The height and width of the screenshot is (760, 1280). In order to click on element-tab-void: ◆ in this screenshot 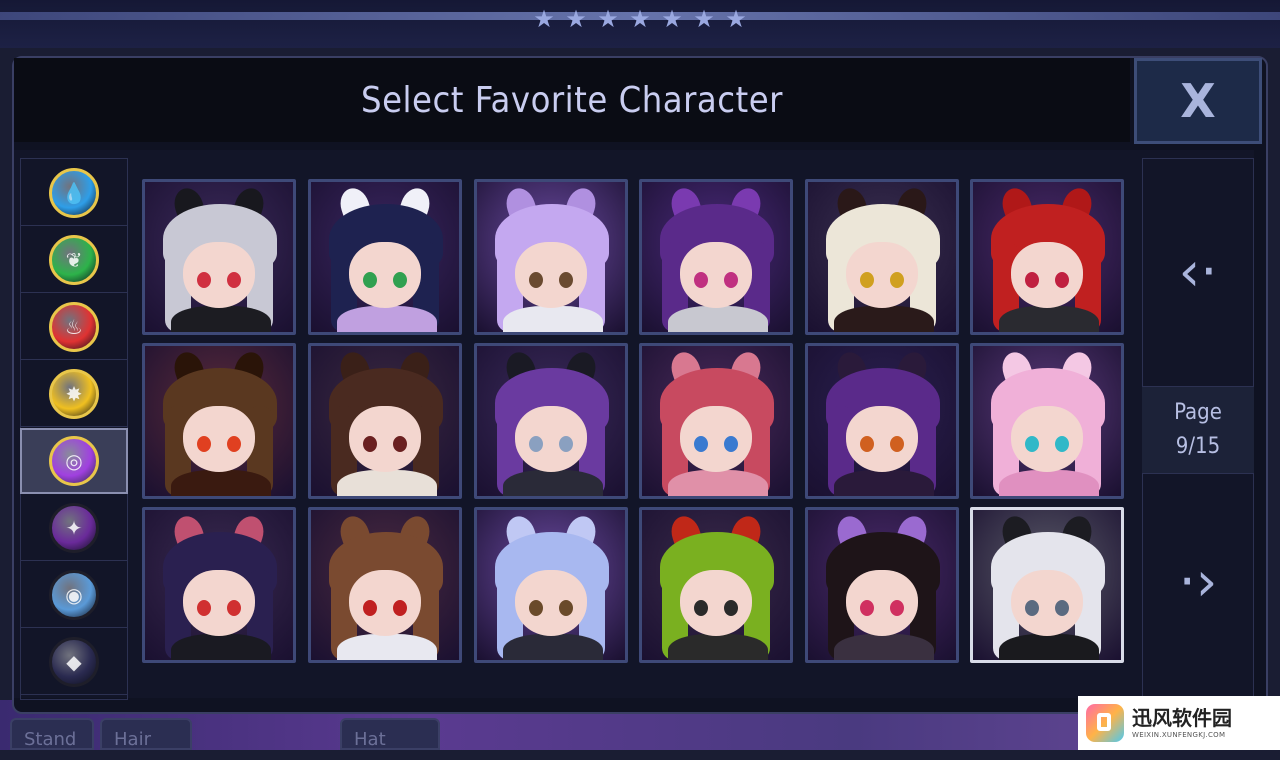, I will do `click(74, 662)`.